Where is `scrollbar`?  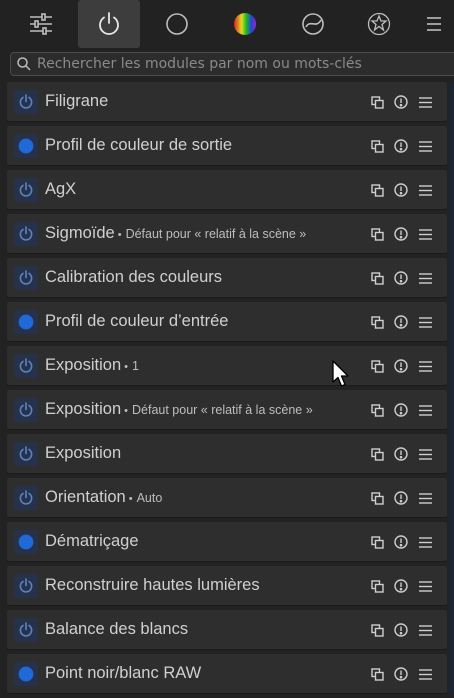
scrollbar is located at coordinates (451, 387).